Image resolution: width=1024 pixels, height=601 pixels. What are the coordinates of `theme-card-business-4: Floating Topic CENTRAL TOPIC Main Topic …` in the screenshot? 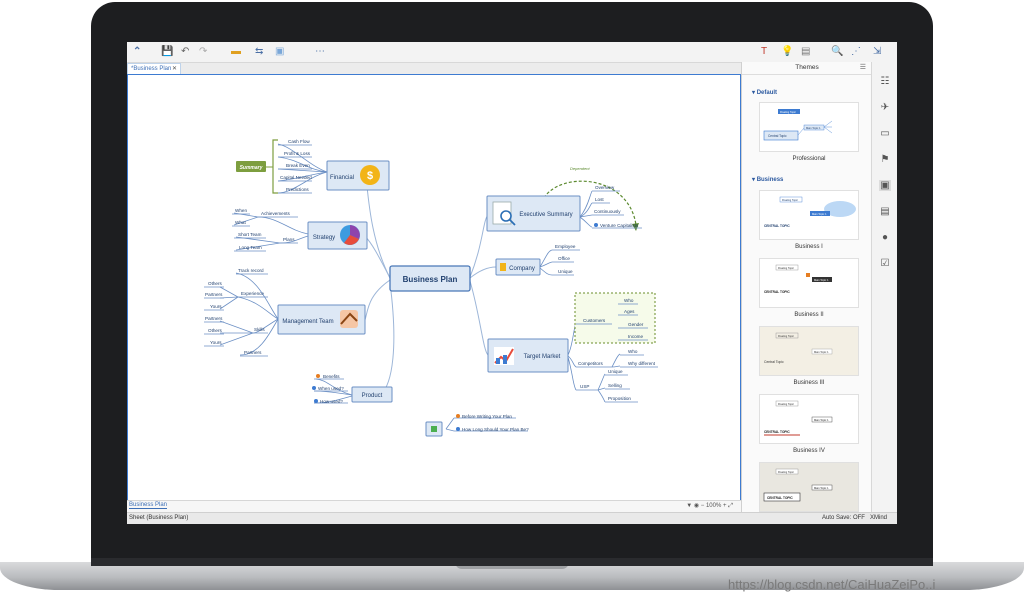 It's located at (809, 419).